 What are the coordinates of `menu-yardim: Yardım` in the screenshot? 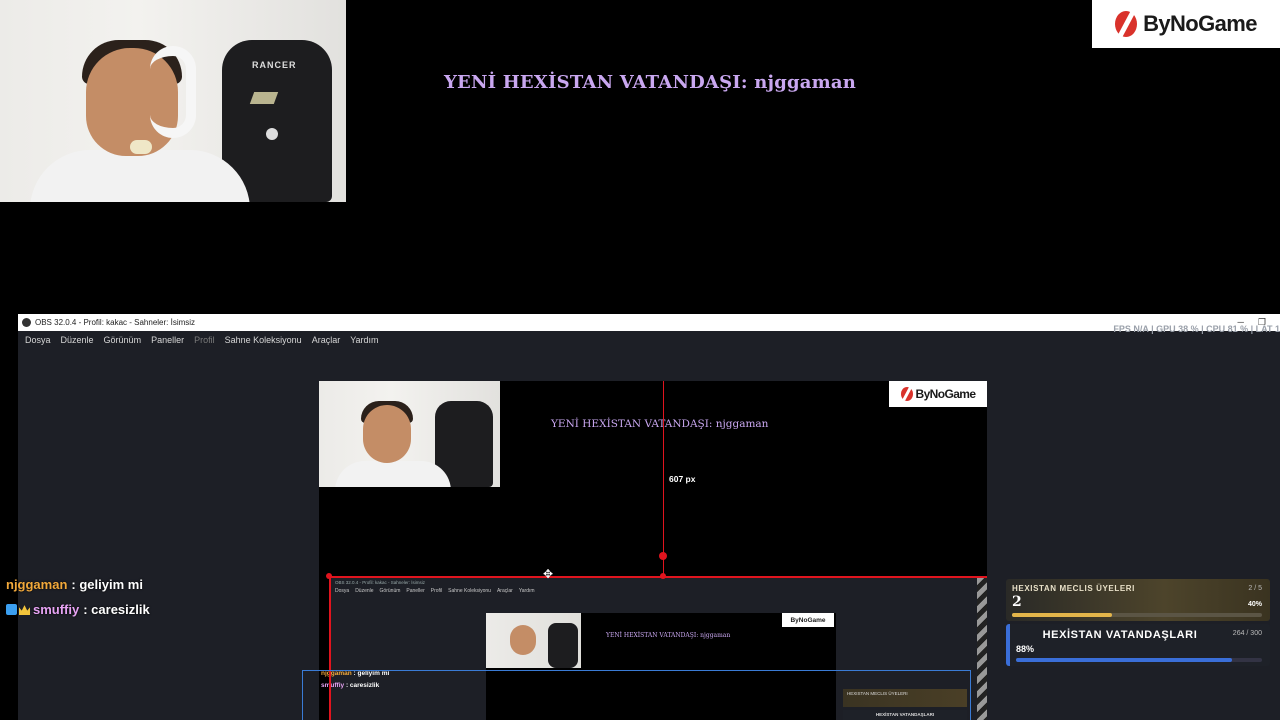 It's located at (364, 340).